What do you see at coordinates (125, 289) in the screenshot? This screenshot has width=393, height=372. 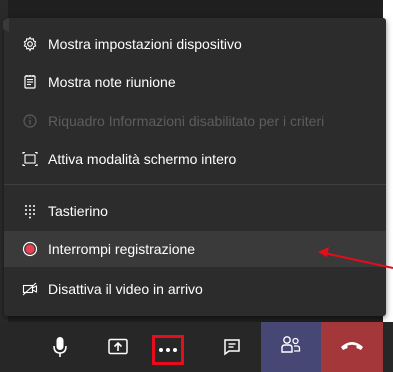 I see `menu-item-label: Disattiva il video in arrivo` at bounding box center [125, 289].